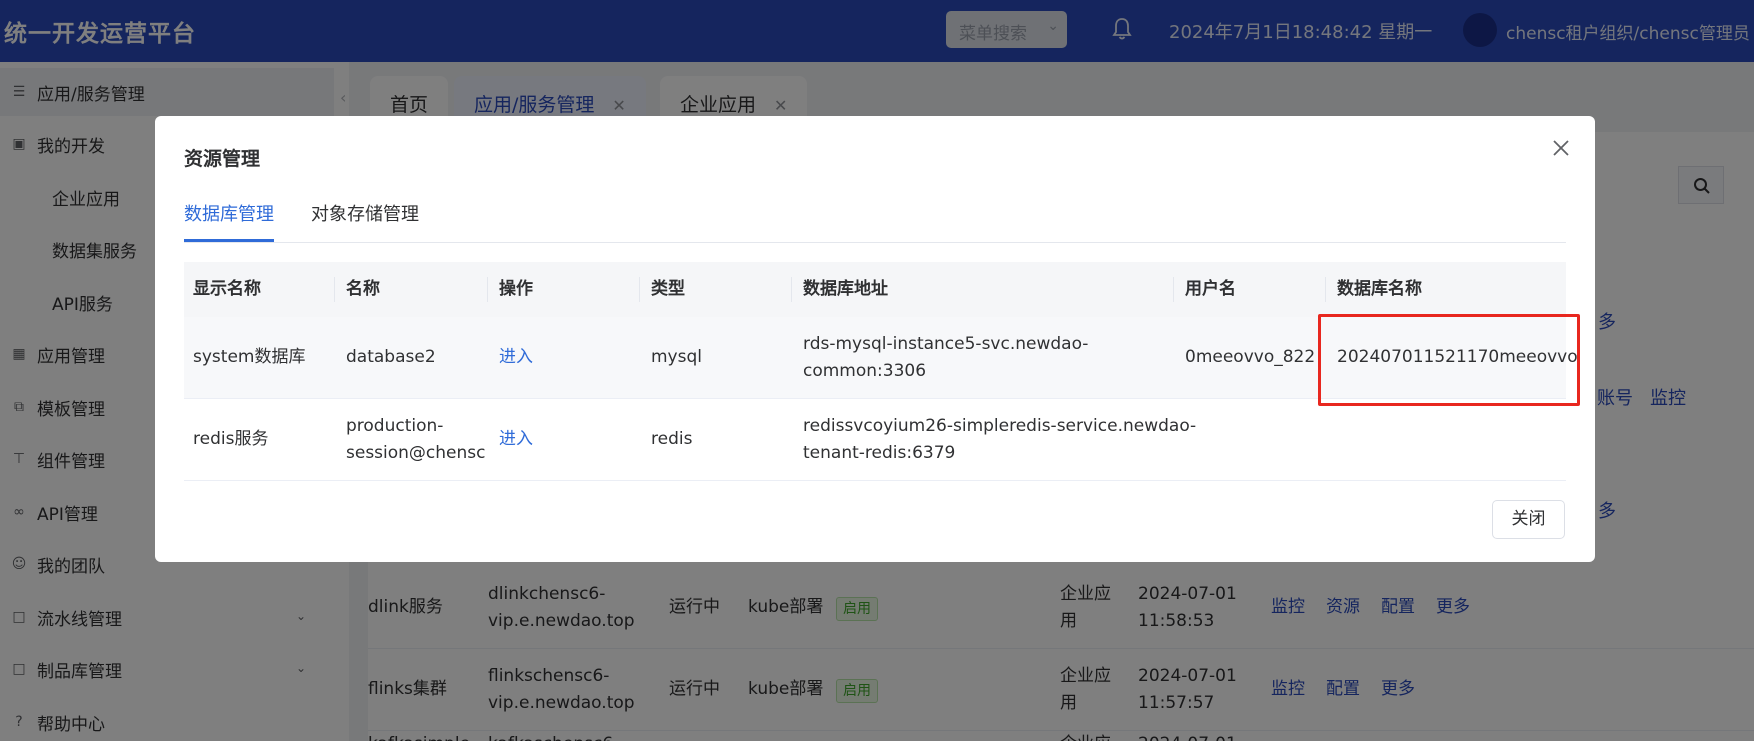 This screenshot has height=741, width=1754. Describe the element at coordinates (249, 357) in the screenshot. I see `display-name-cell: system数据库` at that location.